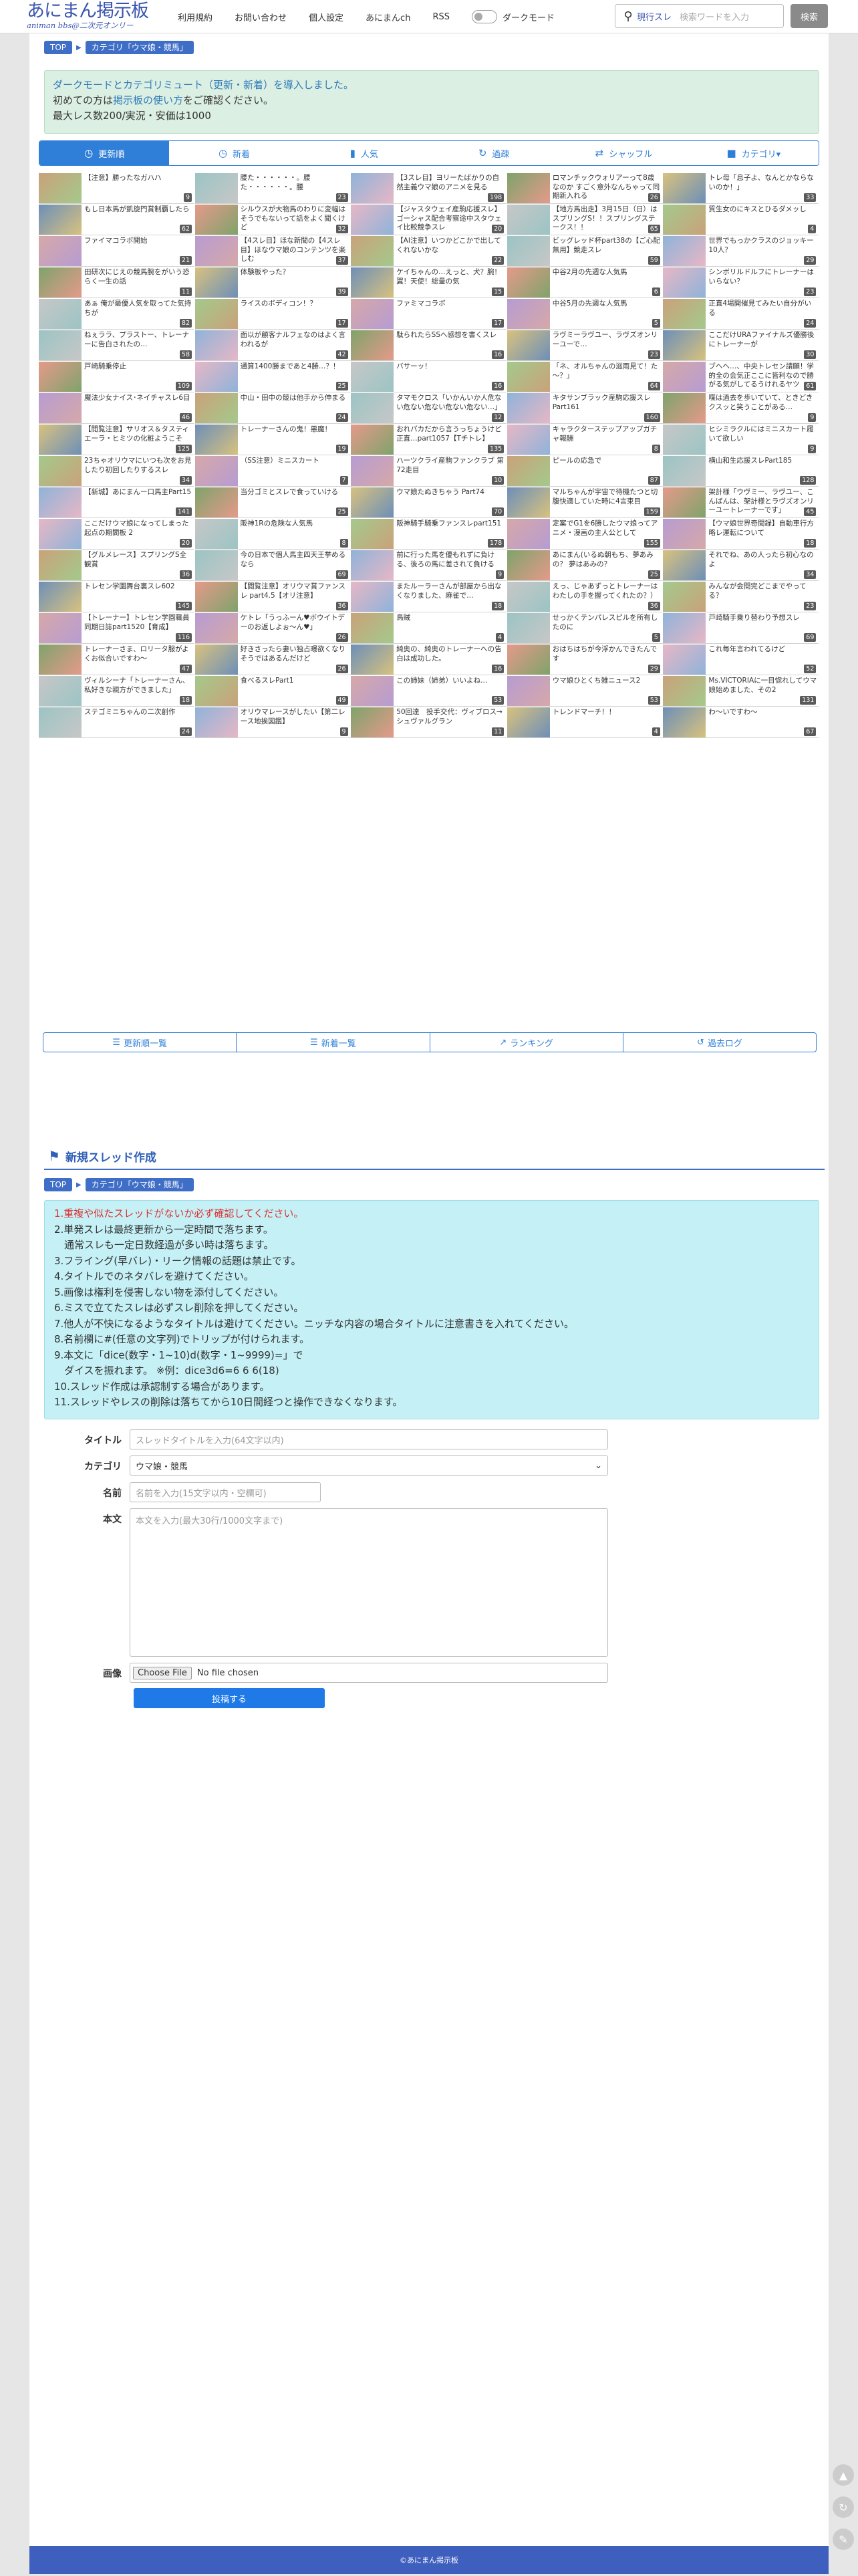  I want to click on thread-title: 【グルメレース】スプリングS全観賞, so click(138, 564).